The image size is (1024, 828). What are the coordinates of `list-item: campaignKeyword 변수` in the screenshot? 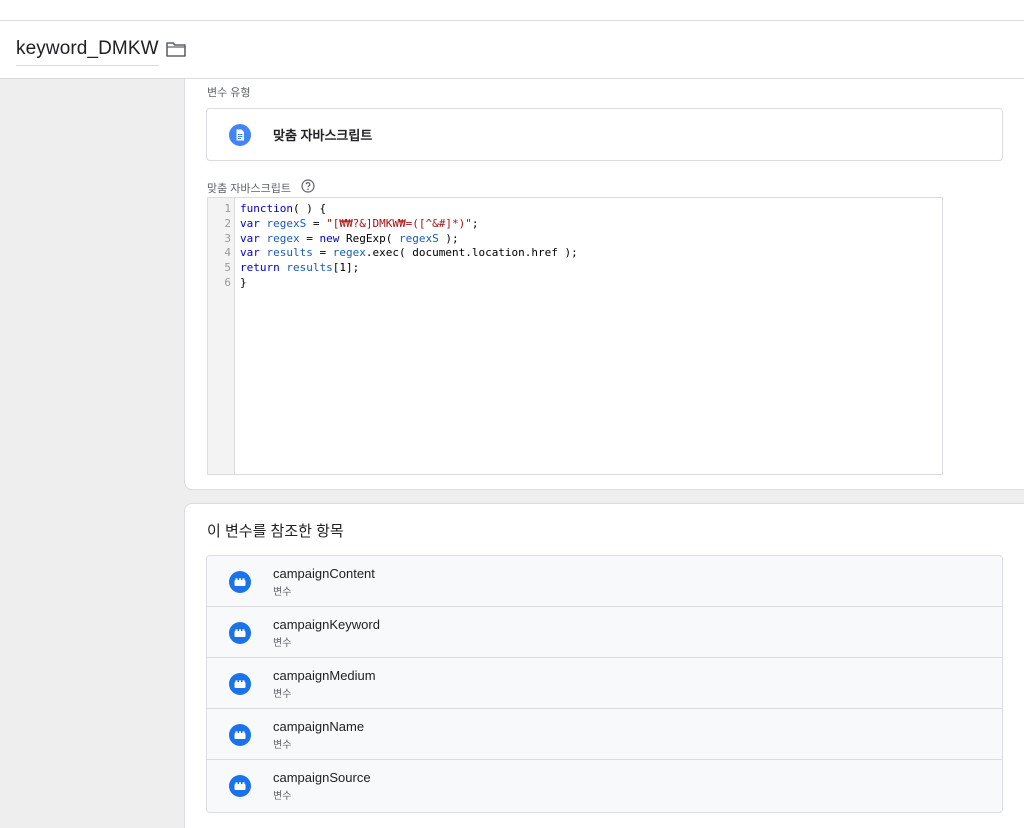 It's located at (604, 632).